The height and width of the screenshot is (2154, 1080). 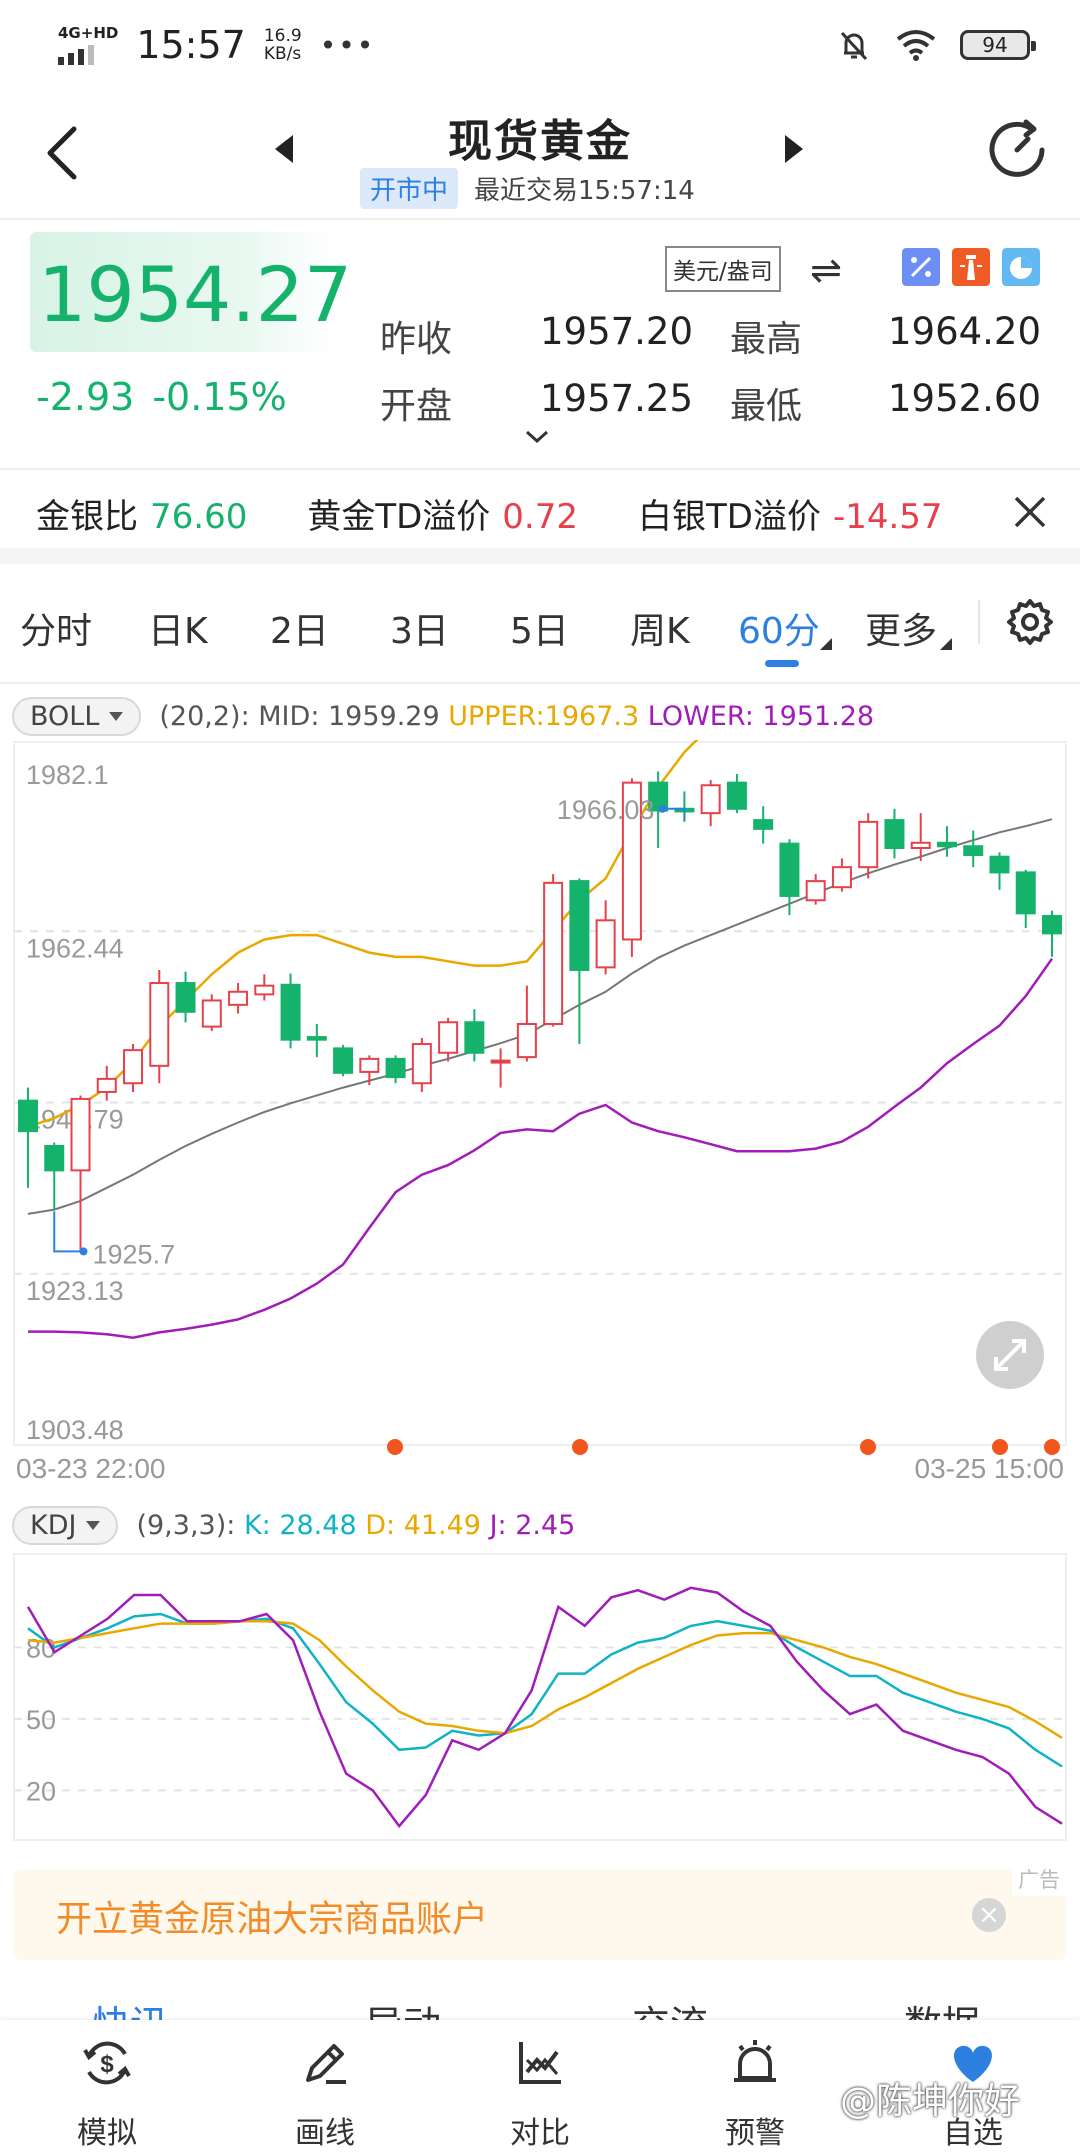 I want to click on dropdown-triangle-icon, so click(x=946, y=644).